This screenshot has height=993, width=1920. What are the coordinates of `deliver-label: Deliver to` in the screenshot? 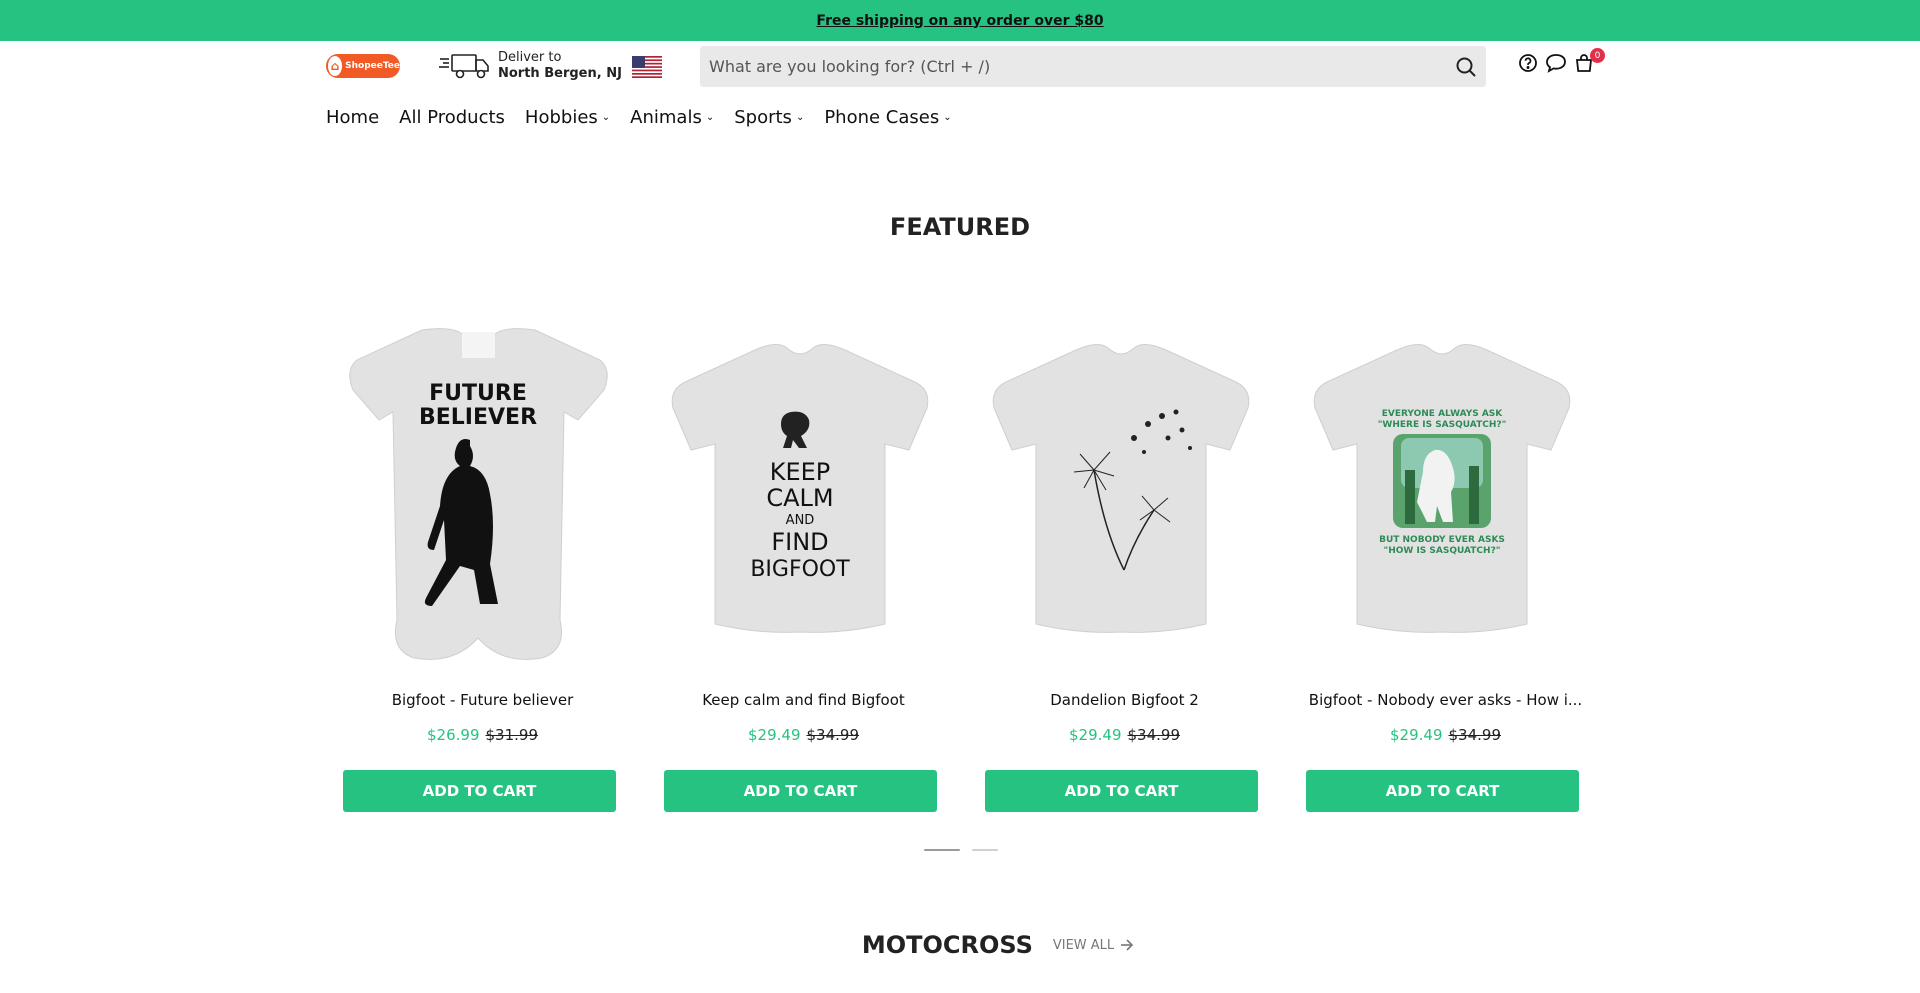 It's located at (530, 57).